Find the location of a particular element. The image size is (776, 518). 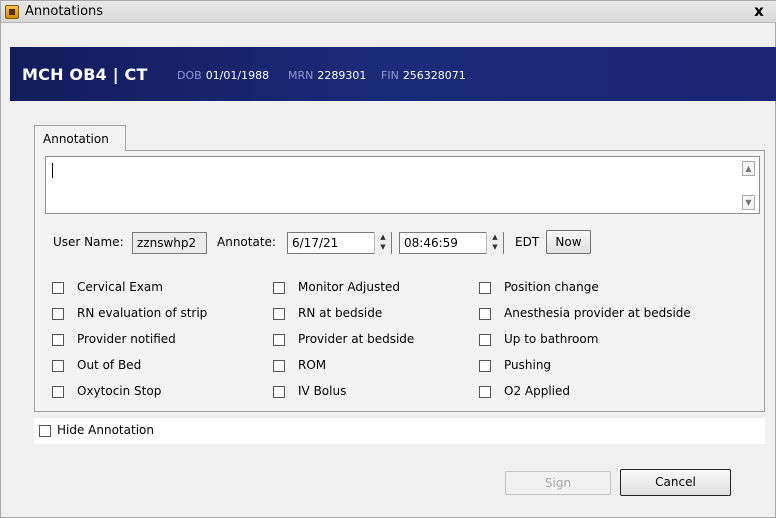

checkbox-label: Up to bathroom is located at coordinates (551, 339).